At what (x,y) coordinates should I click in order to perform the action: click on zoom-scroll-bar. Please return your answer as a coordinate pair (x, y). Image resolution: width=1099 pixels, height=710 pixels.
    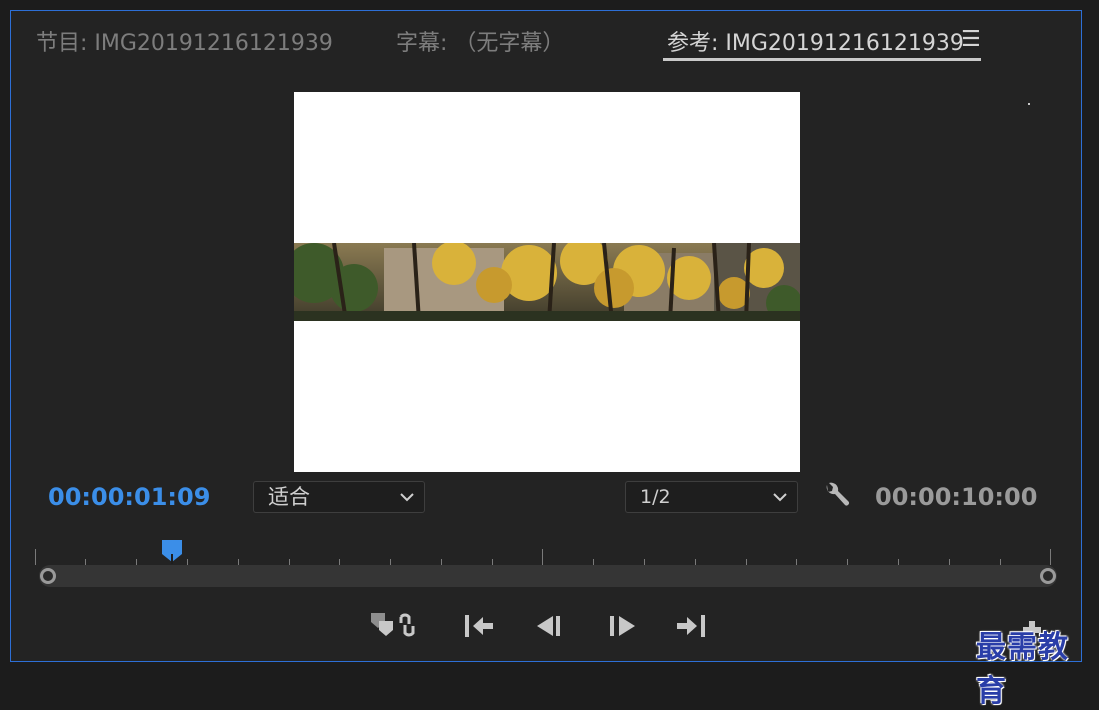
    Looking at the image, I should click on (548, 576).